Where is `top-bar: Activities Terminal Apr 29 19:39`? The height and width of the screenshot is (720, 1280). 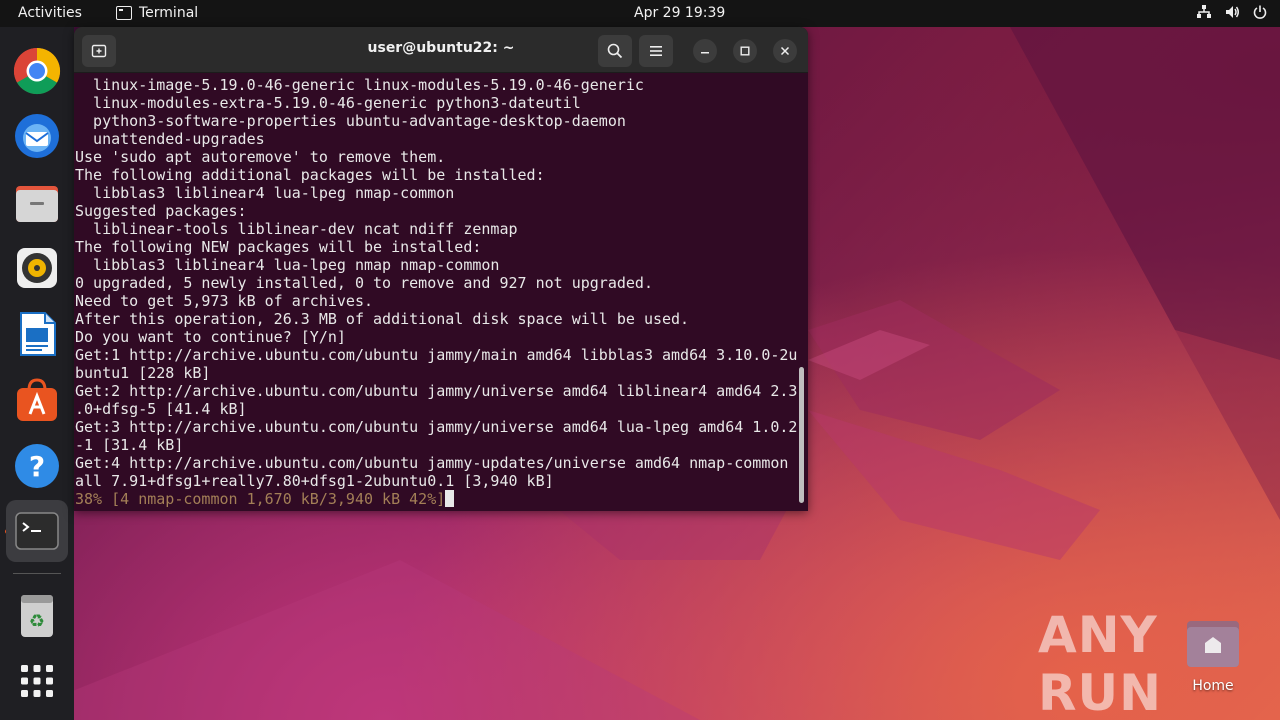 top-bar: Activities Terminal Apr 29 19:39 is located at coordinates (640, 13).